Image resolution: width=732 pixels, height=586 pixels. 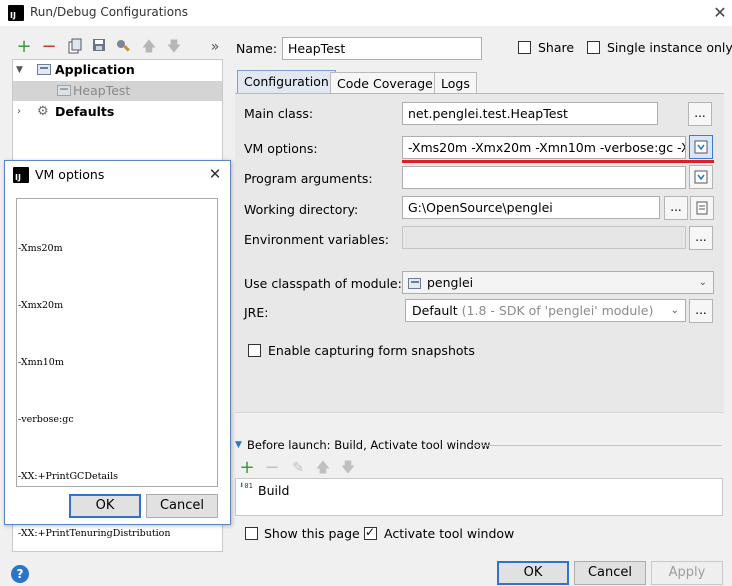 I want to click on list-item: ⬇01 Build, so click(x=479, y=490).